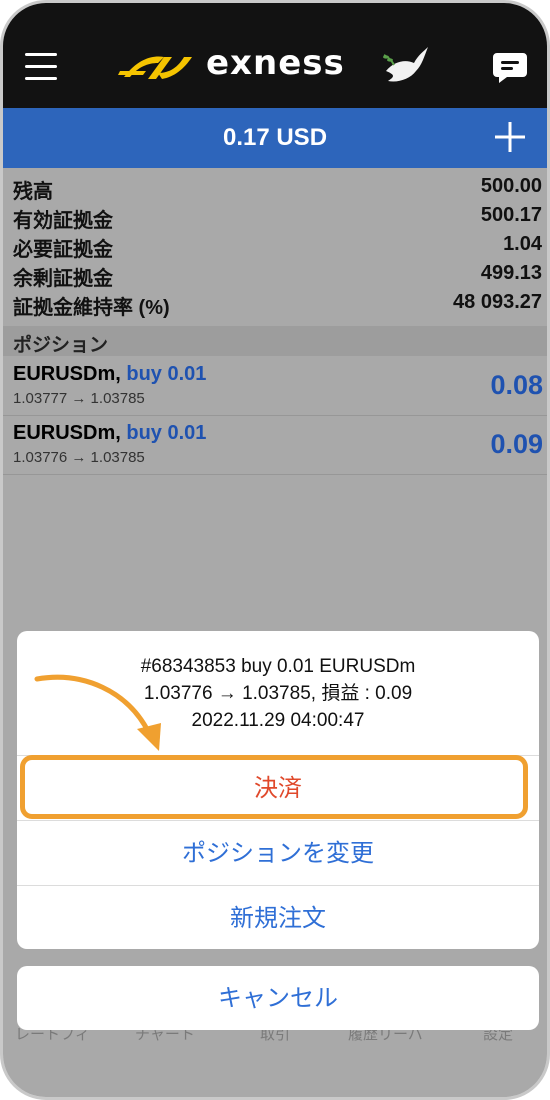  Describe the element at coordinates (63, 250) in the screenshot. I see `account-label: 必要証拠金` at that location.